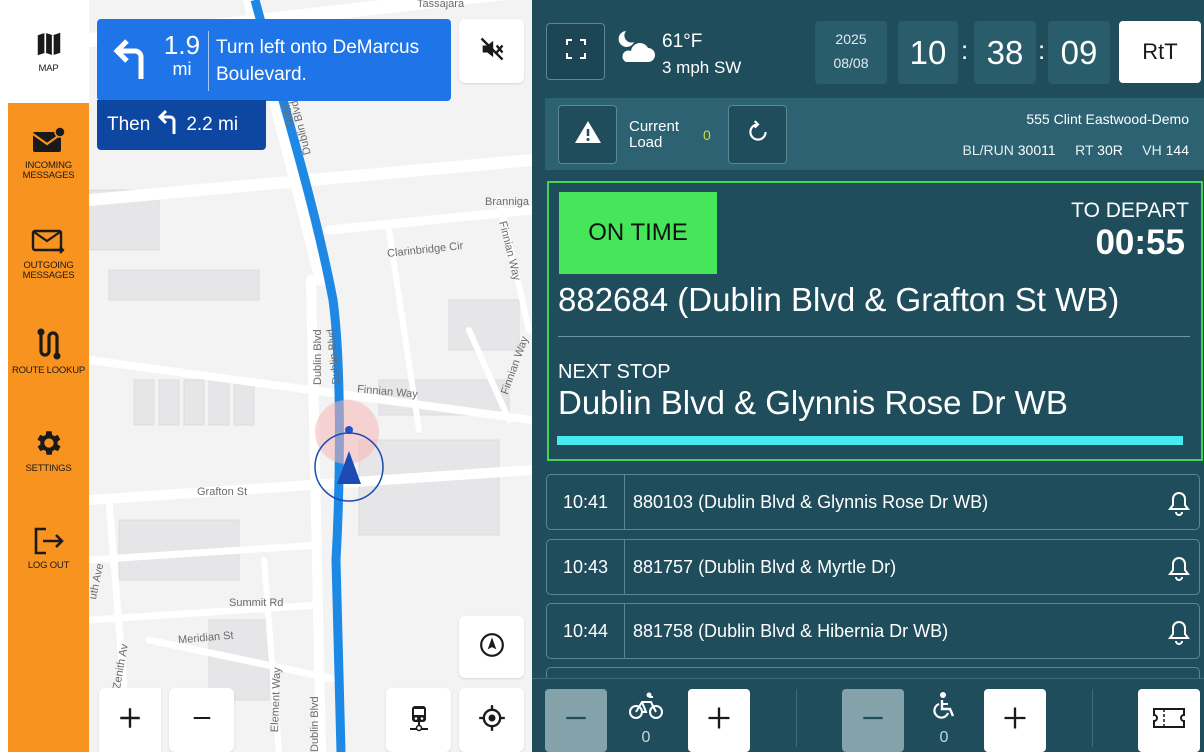 The width and height of the screenshot is (1204, 752). Describe the element at coordinates (129, 124) in the screenshot. I see `nav-then-label: Then` at that location.